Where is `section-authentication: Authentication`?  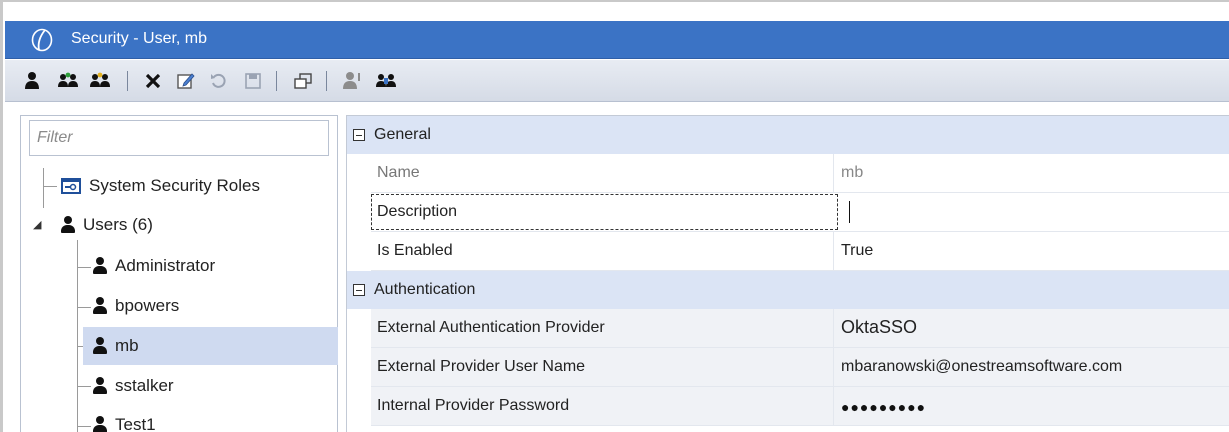 section-authentication: Authentication is located at coordinates (788, 290).